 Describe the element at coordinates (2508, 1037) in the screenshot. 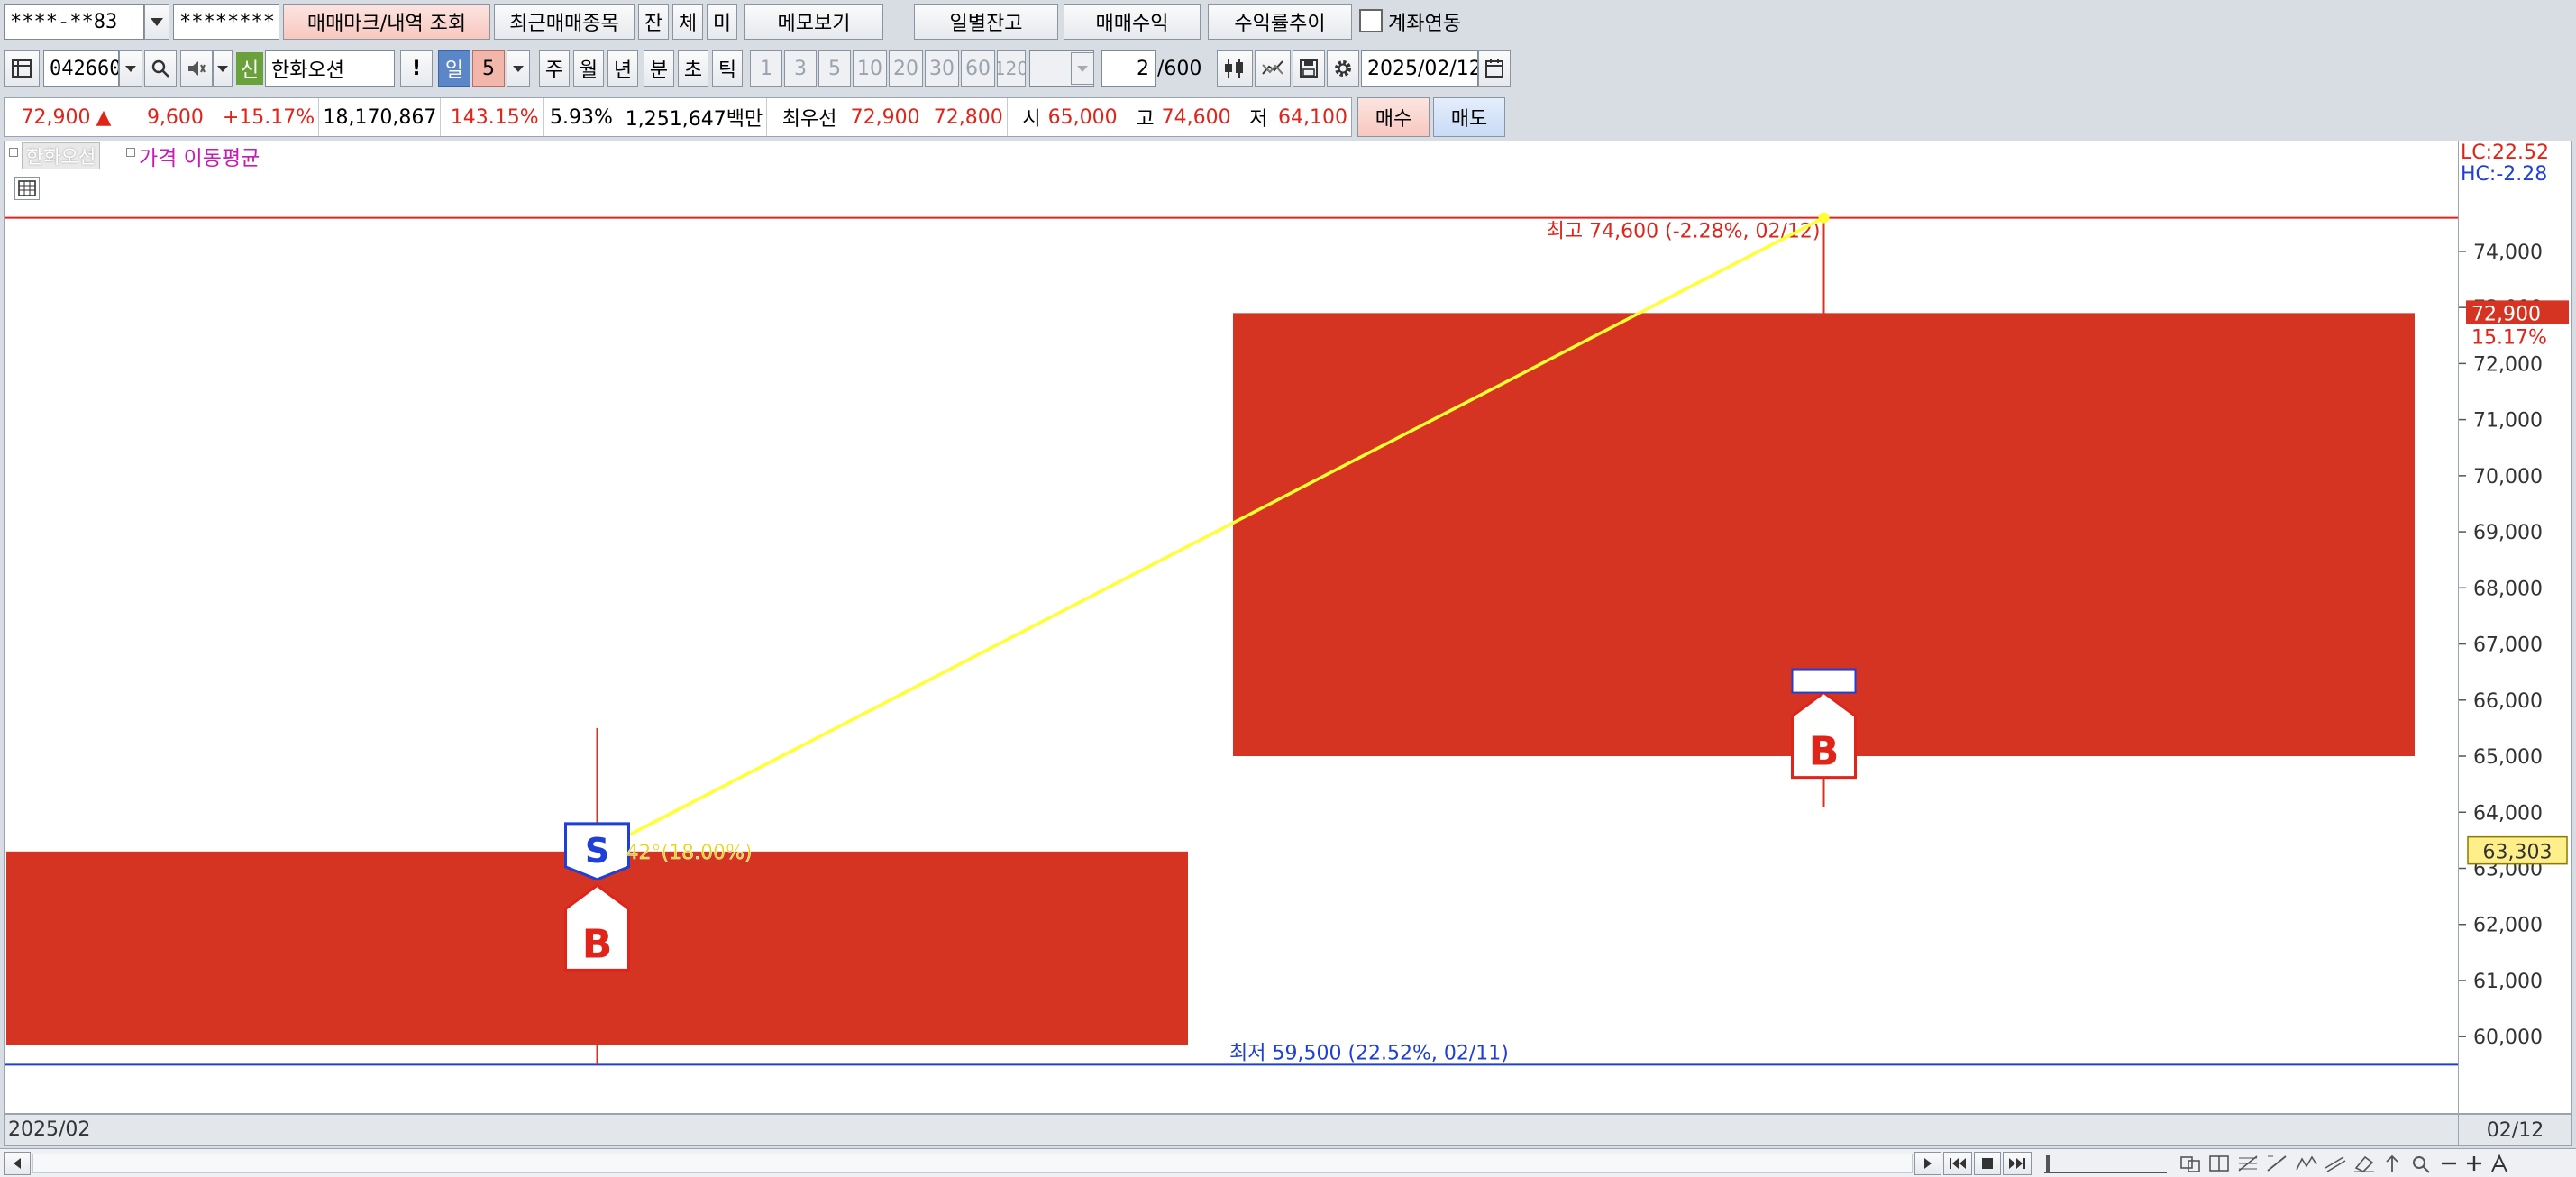

I see `price-axis-label: 60,000` at that location.